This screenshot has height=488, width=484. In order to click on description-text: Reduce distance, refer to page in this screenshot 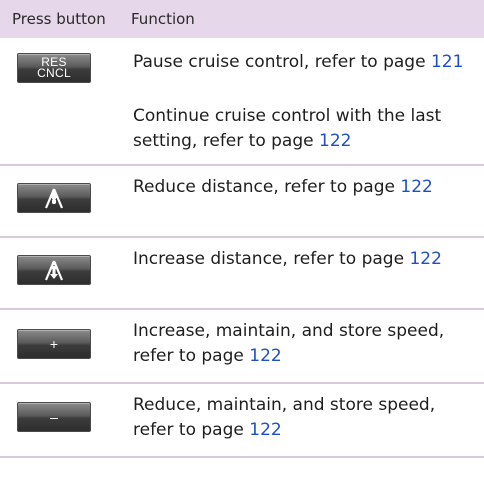, I will do `click(267, 187)`.